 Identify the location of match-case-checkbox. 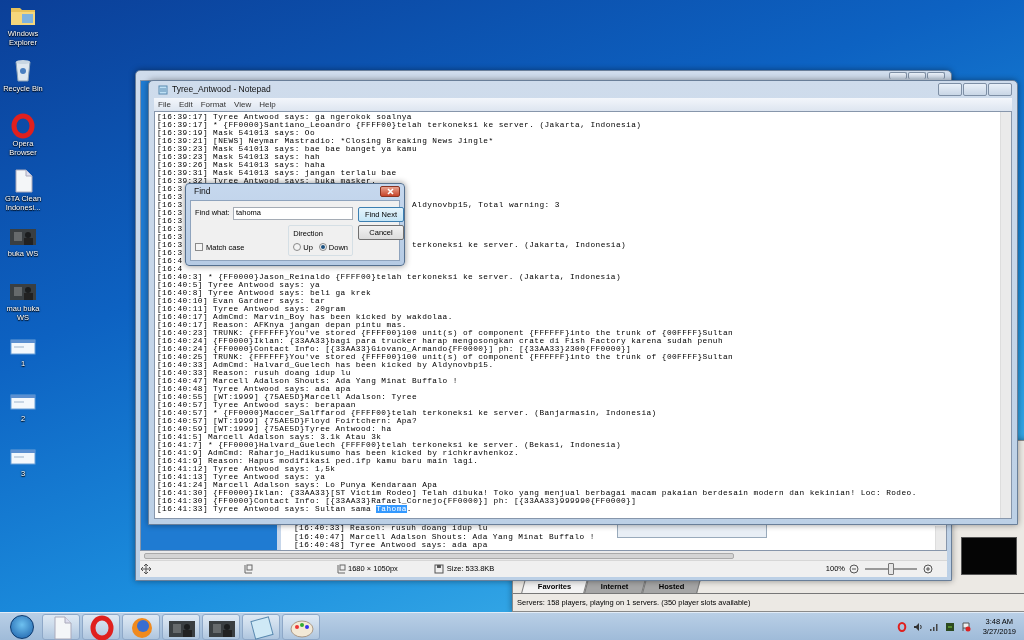
(199, 247).